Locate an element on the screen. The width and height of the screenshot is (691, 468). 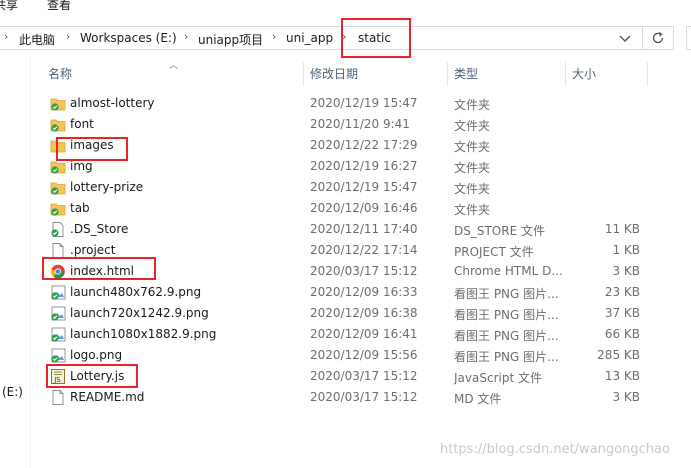
file-row: images 2020/12/22 17:29 文件夹 is located at coordinates (362, 145).